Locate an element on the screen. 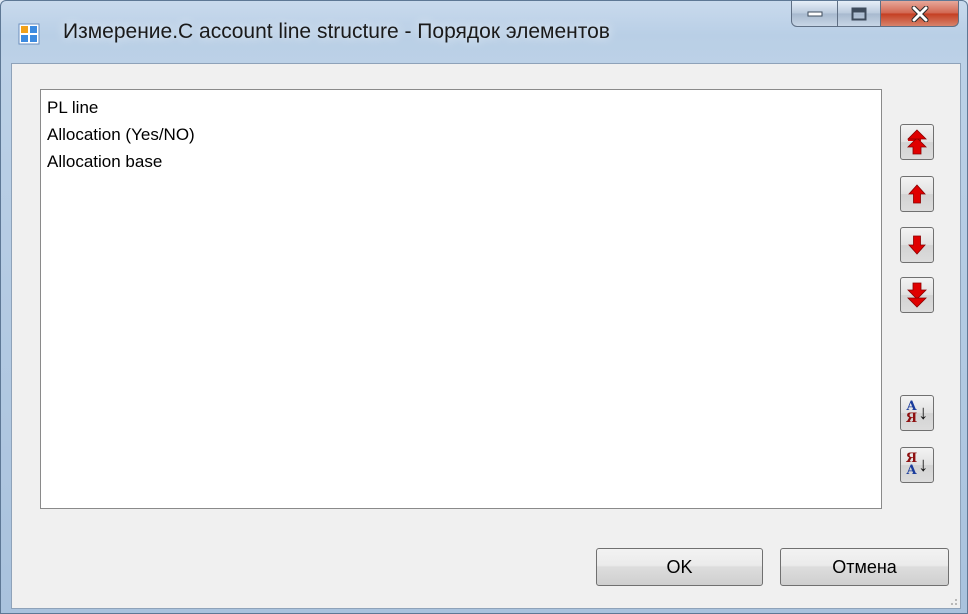 The image size is (968, 614). sort-descending-icon: Я А ↓ is located at coordinates (917, 465).